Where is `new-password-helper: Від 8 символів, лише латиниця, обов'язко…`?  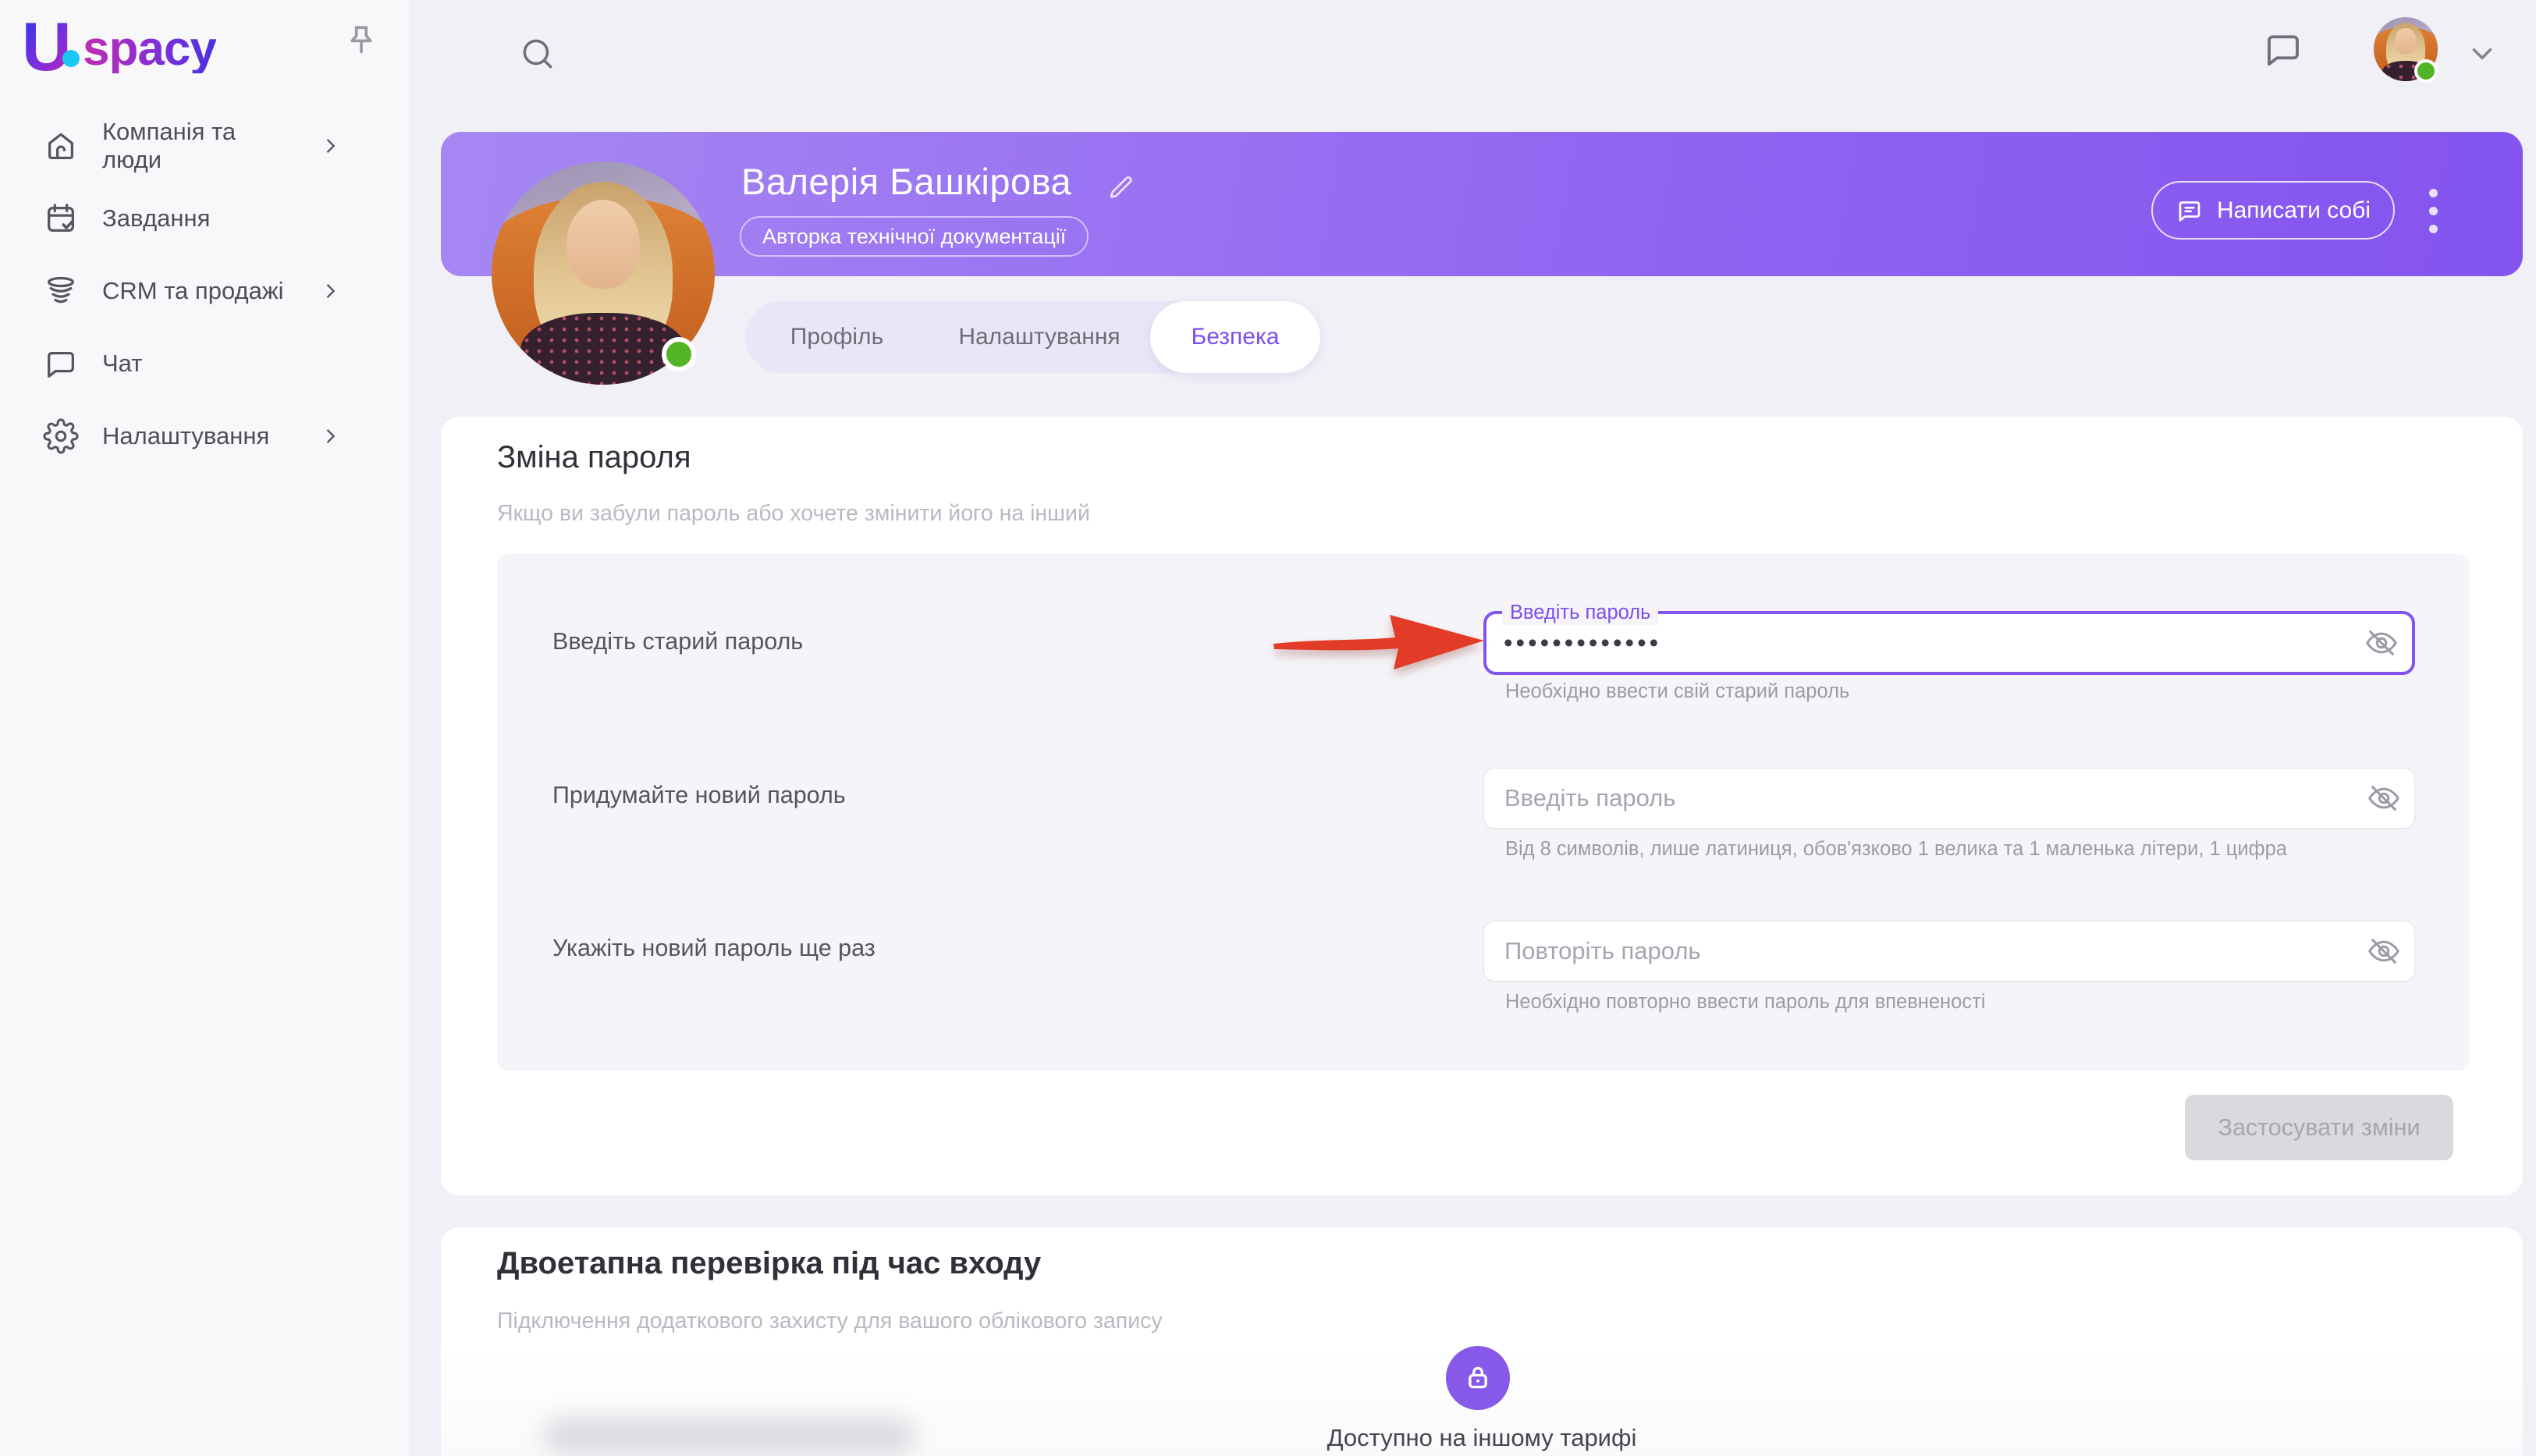
new-password-helper: Від 8 символів, лише латиниця, обов'язко… is located at coordinates (1896, 849).